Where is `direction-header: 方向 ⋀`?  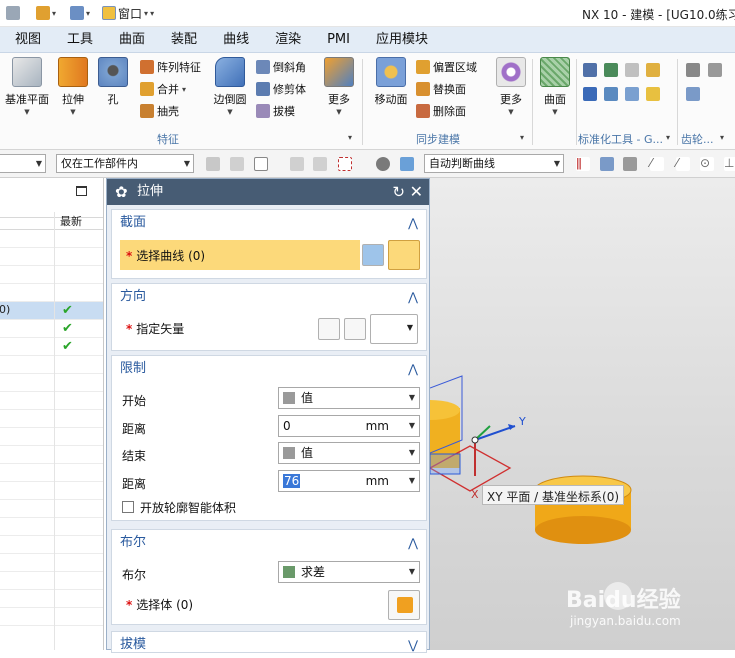 direction-header: 方向 ⋀ is located at coordinates (269, 297).